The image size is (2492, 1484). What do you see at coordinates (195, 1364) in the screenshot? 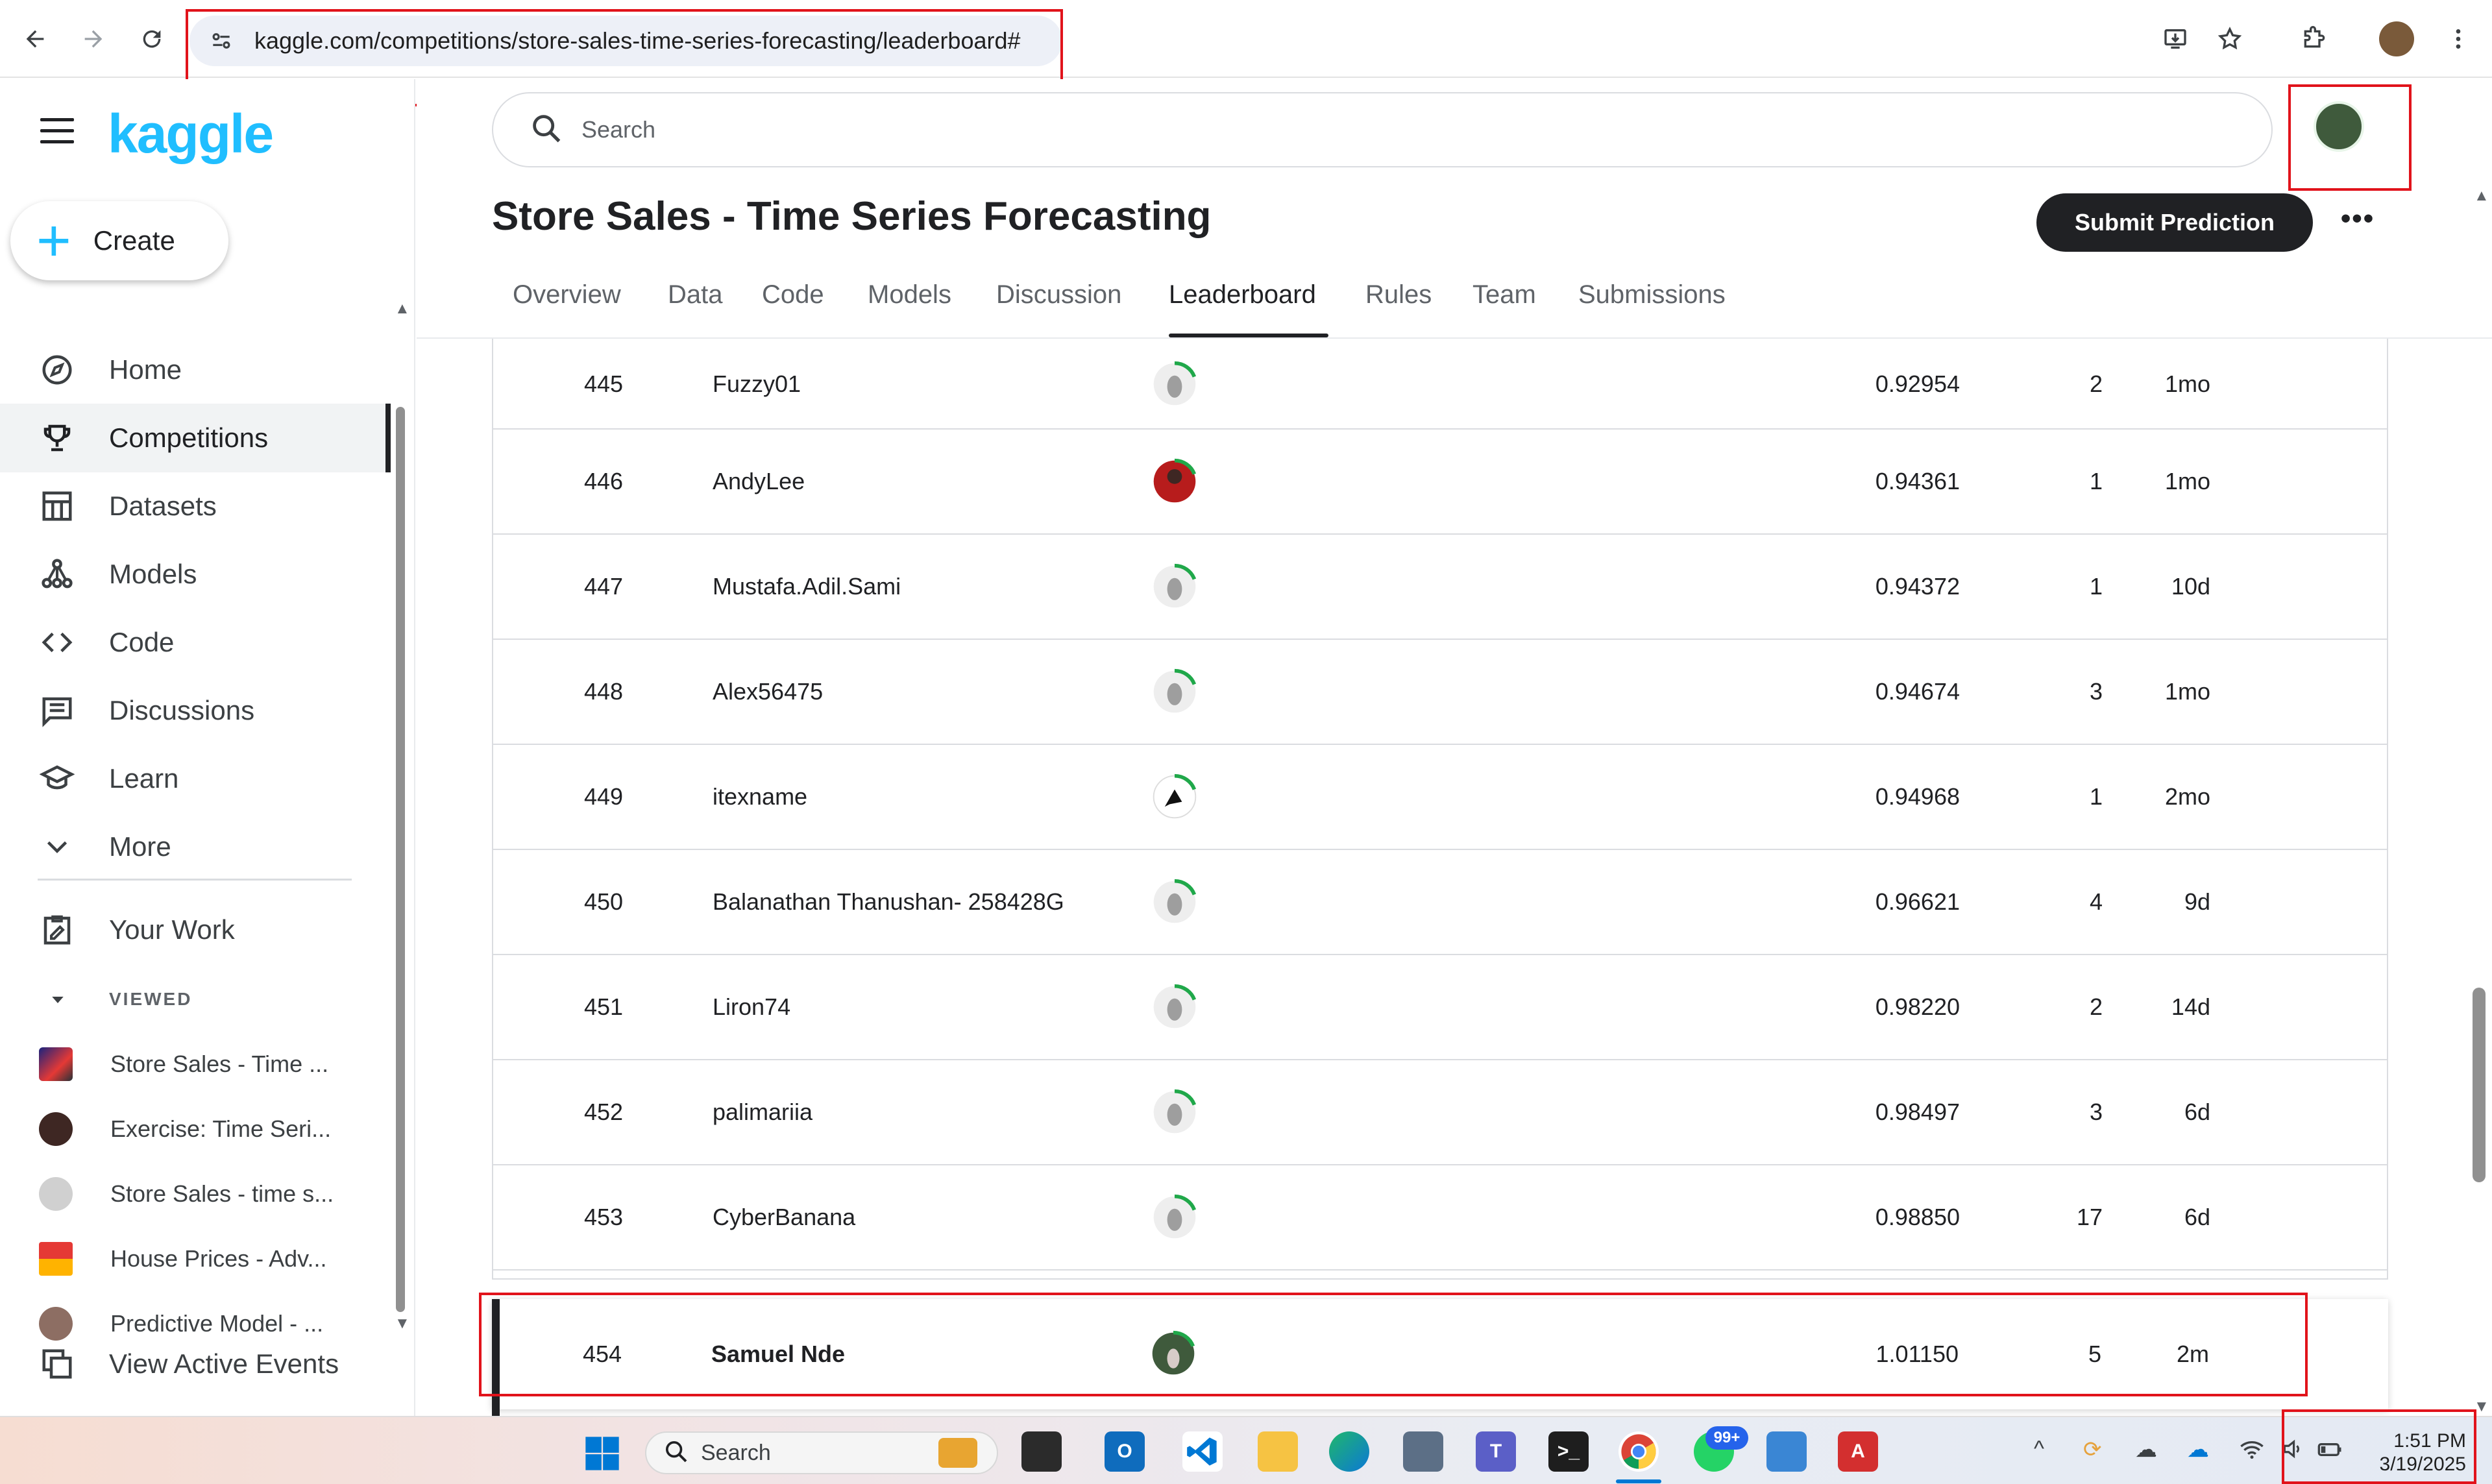
I see `nav-item-active-events: View Active Events` at bounding box center [195, 1364].